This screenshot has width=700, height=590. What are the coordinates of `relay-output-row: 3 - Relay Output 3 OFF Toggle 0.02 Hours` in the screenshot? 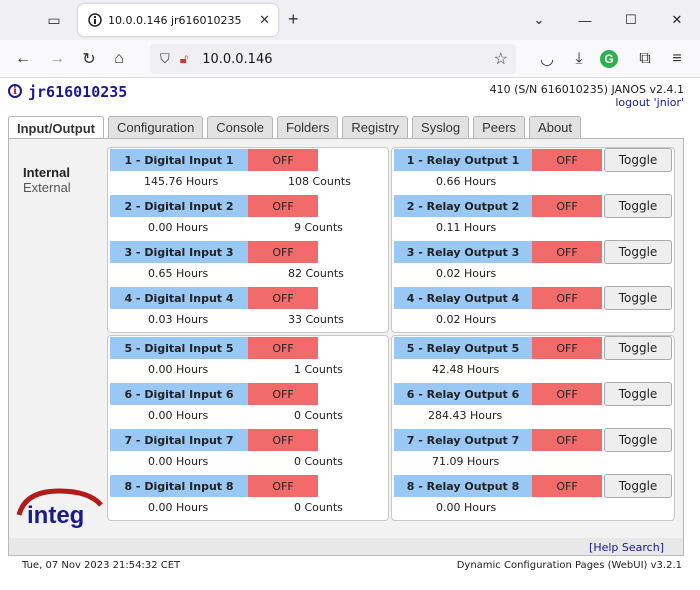 It's located at (533, 263).